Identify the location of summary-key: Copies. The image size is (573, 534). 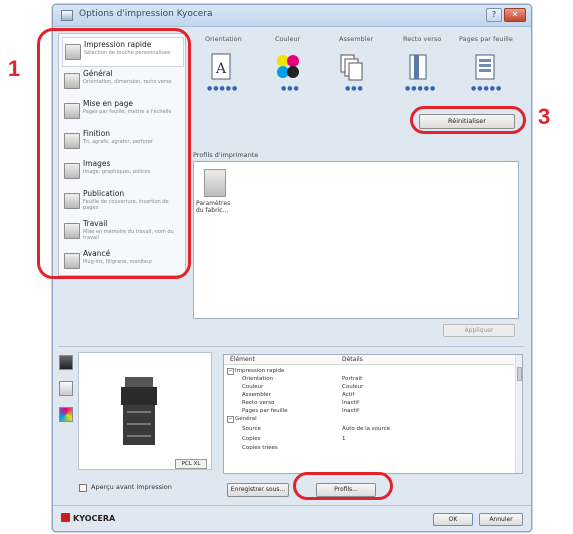
(251, 439).